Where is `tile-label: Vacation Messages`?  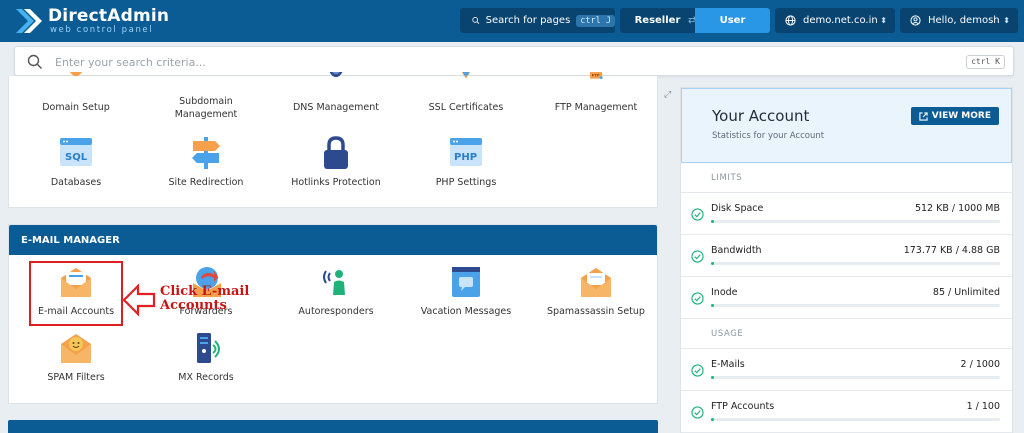
tile-label: Vacation Messages is located at coordinates (466, 311).